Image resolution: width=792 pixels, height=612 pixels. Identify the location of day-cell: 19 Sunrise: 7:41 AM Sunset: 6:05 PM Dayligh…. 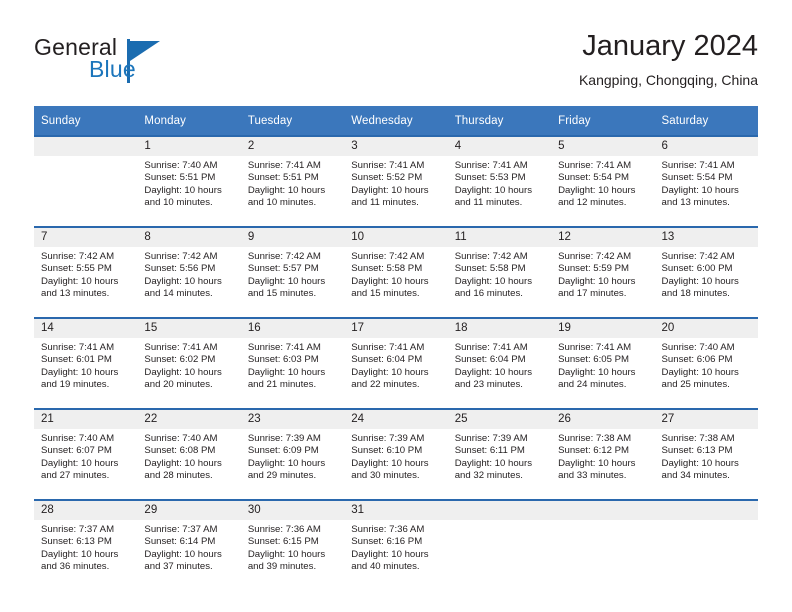
(603, 363).